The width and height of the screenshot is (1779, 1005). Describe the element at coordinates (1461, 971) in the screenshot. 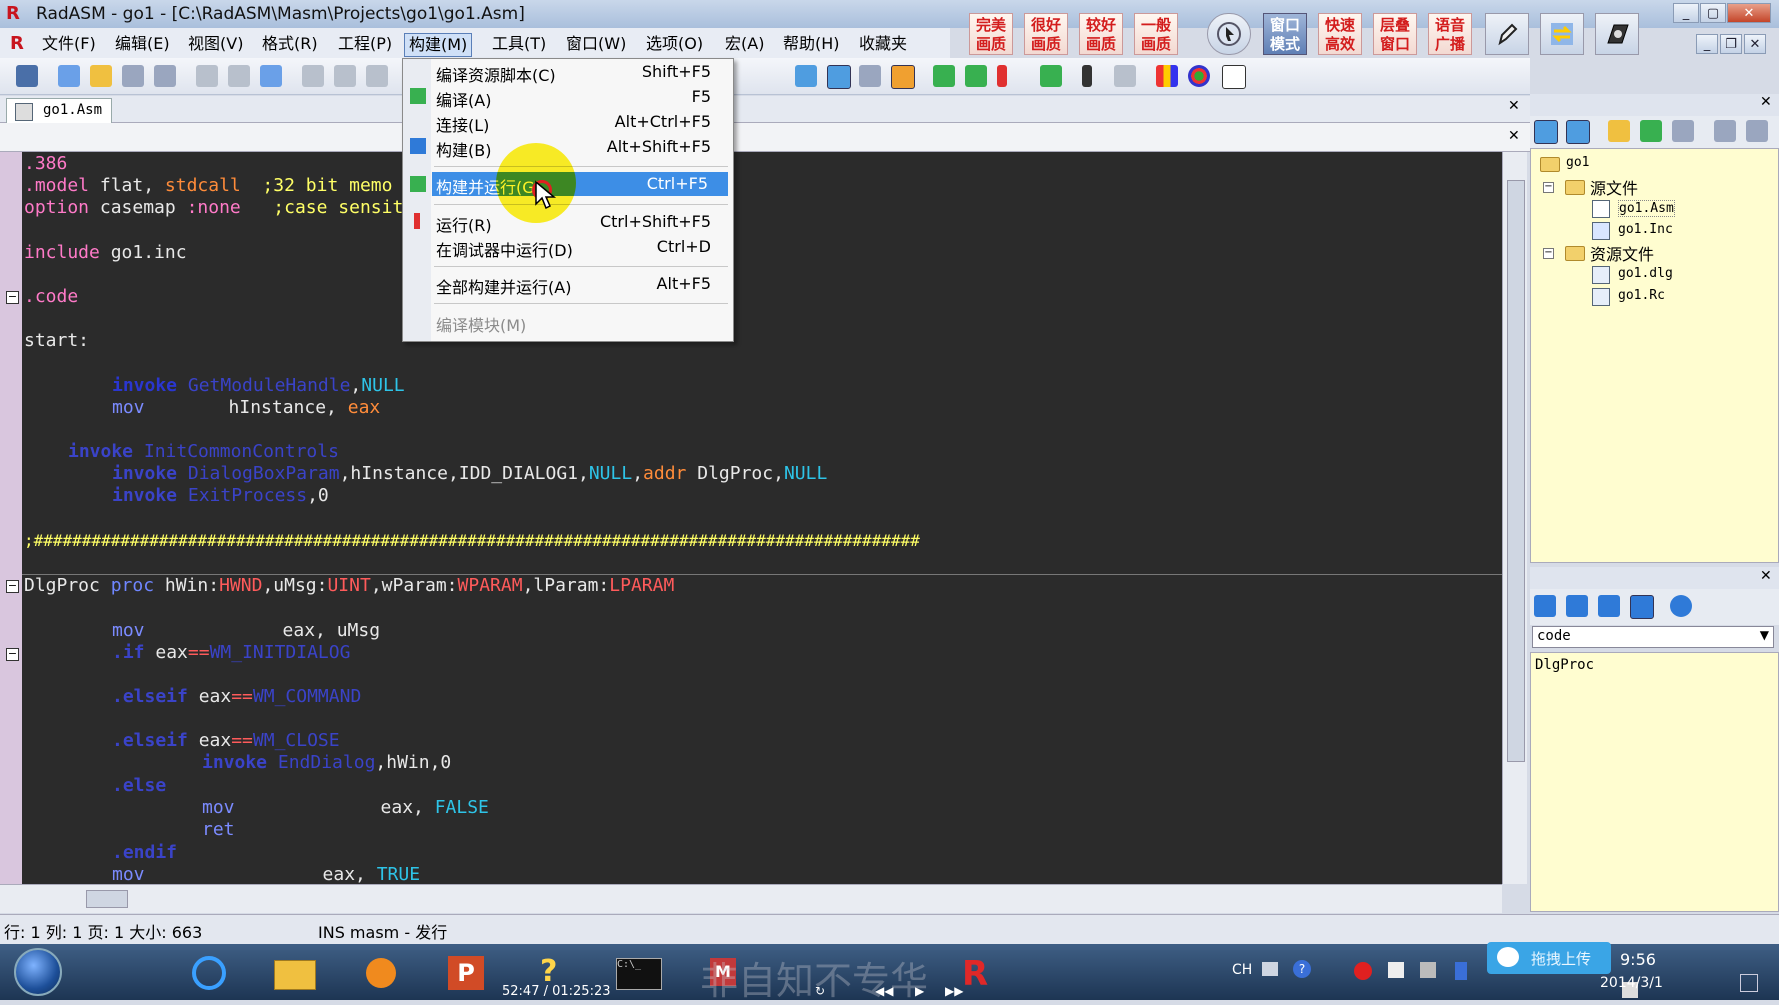

I see `bluetooth-icon` at that location.